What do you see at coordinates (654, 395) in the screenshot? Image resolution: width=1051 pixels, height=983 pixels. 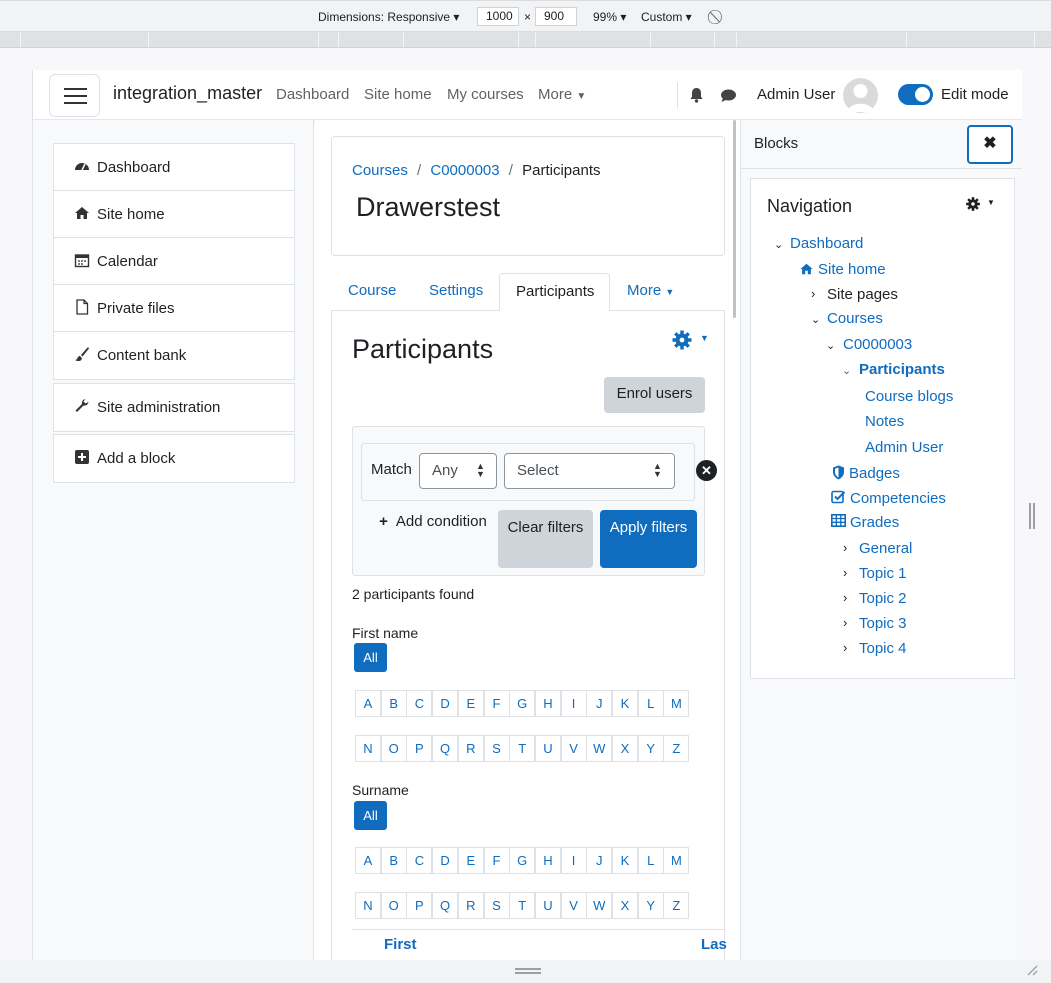 I see `enrol-users-button: Enrol users` at bounding box center [654, 395].